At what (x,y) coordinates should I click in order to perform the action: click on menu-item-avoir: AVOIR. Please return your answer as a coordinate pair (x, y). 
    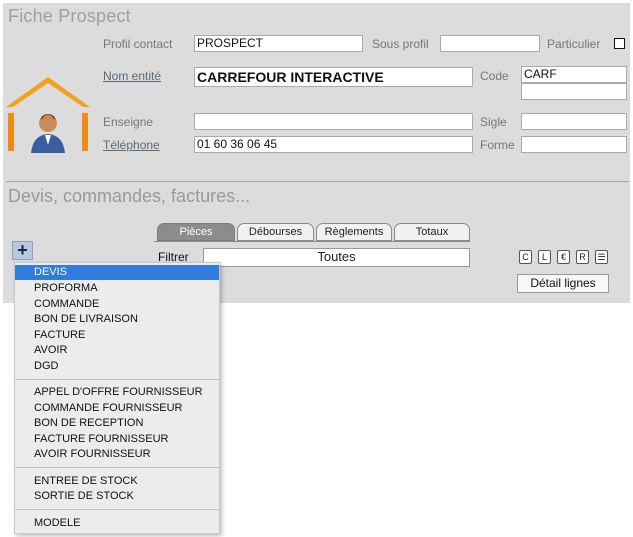
    Looking at the image, I should click on (117, 350).